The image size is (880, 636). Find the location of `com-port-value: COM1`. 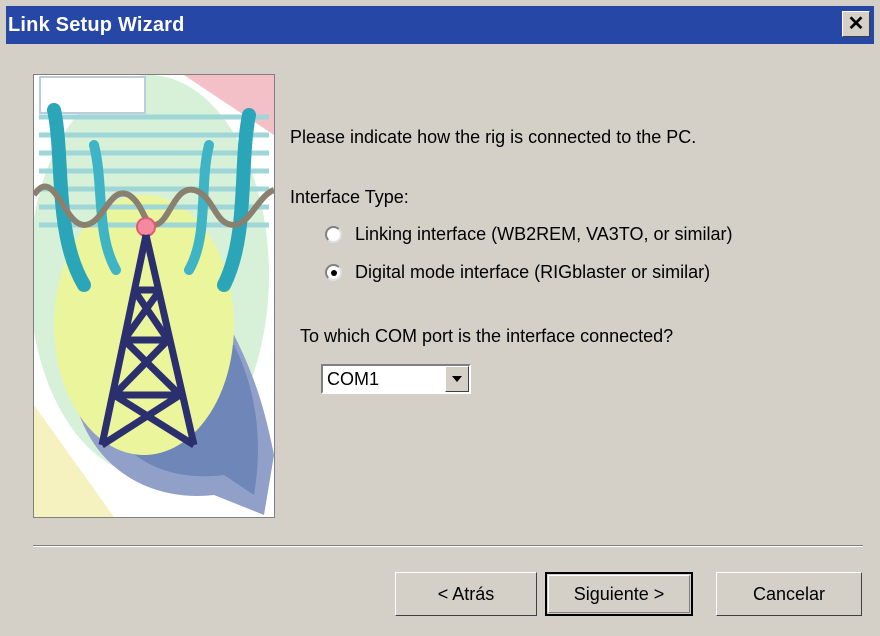

com-port-value: COM1 is located at coordinates (353, 379).